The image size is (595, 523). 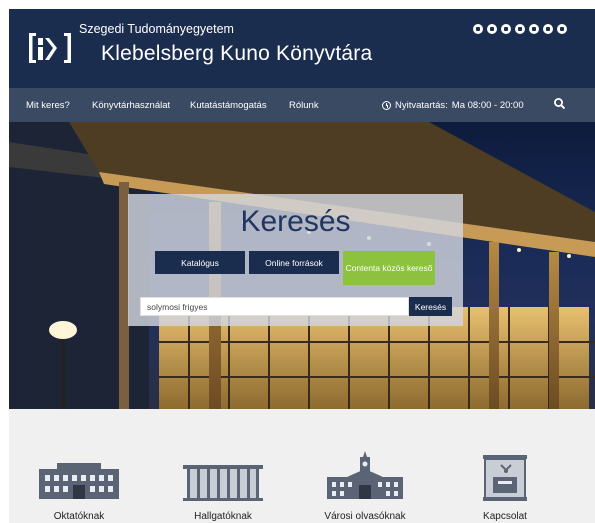 What do you see at coordinates (430, 306) in the screenshot?
I see `search-submit-button: Keresés` at bounding box center [430, 306].